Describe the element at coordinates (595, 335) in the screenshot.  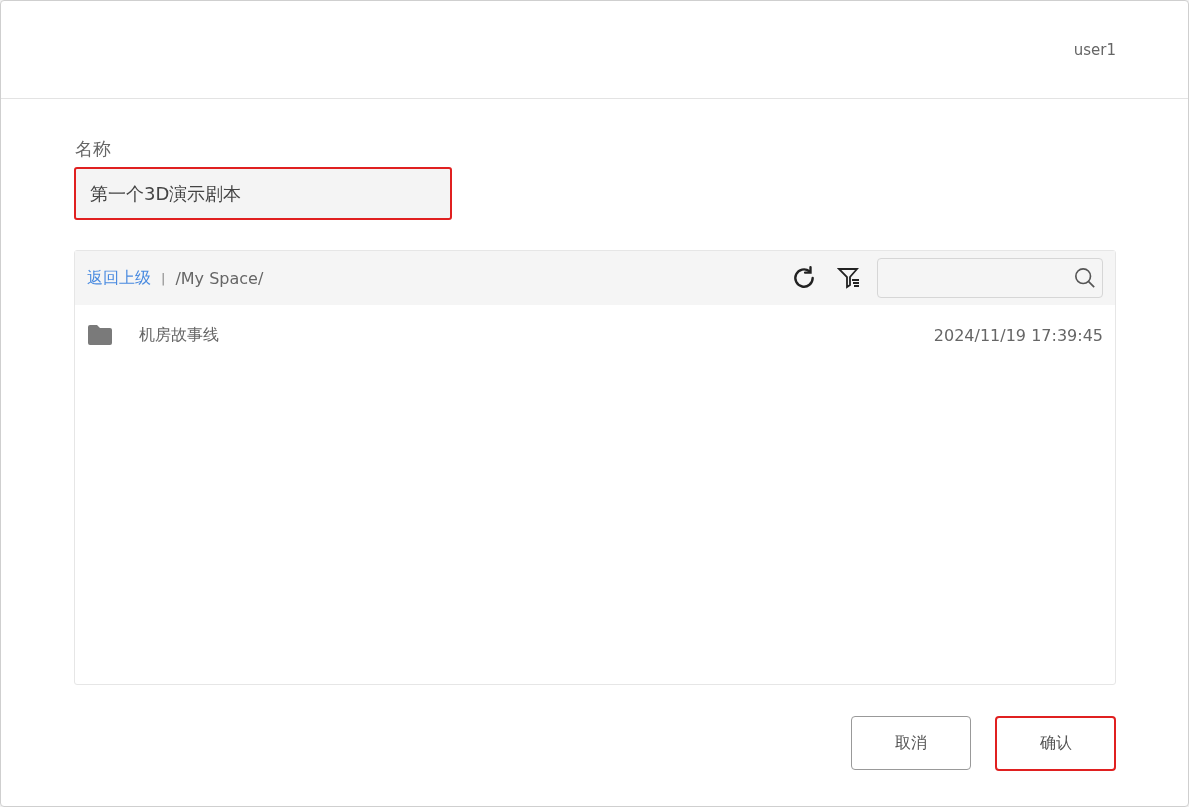
I see `file-row: 机房故事线 2024/11/19 17:39:45` at that location.